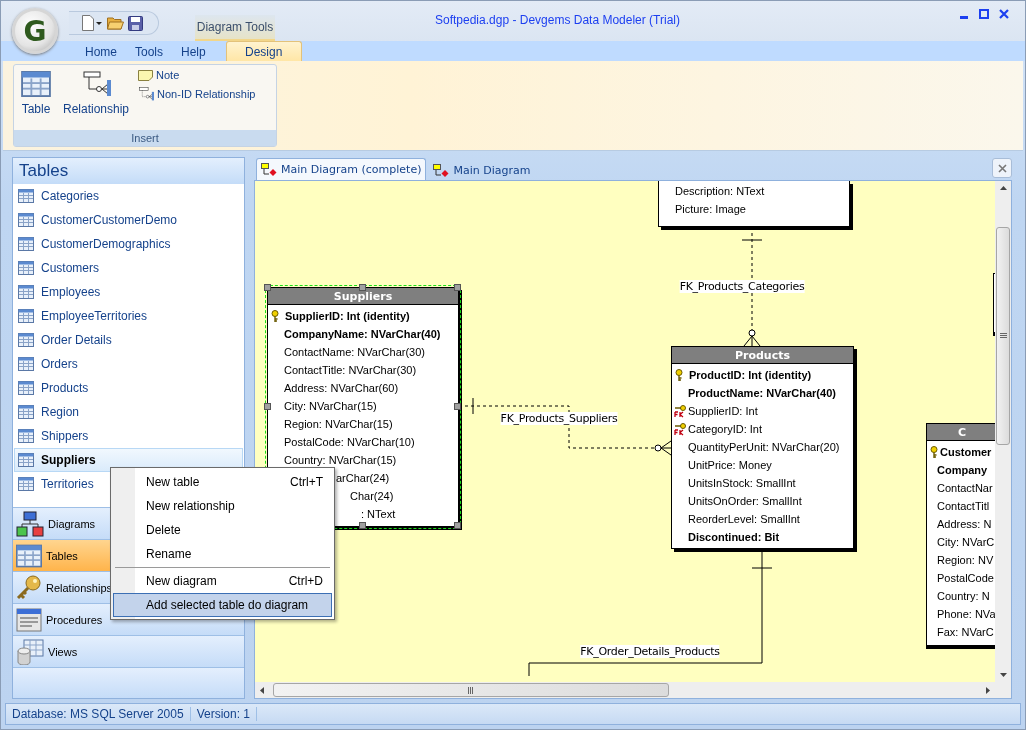 This screenshot has width=1026, height=730. Describe the element at coordinates (362, 334) in the screenshot. I see `column-text: CompanyName: NVarChar(40)` at that location.